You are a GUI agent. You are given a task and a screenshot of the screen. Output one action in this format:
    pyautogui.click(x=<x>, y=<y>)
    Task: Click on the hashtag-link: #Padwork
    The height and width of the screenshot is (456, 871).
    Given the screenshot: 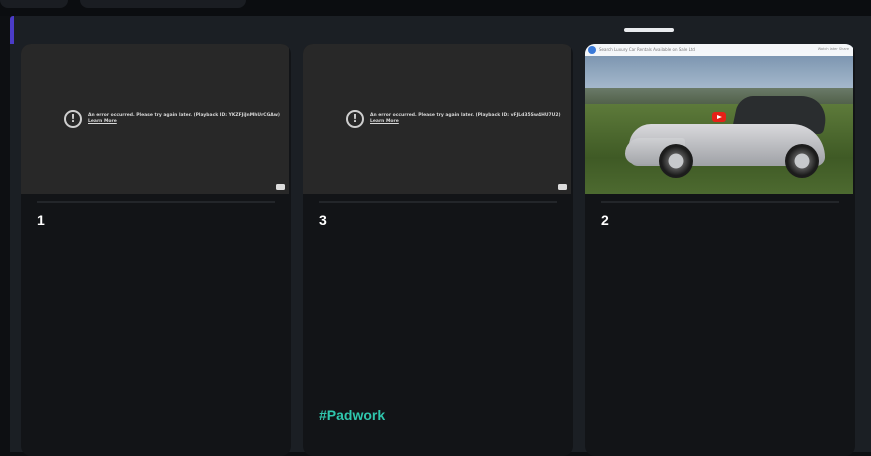 What is the action you would take?
    pyautogui.click(x=352, y=415)
    